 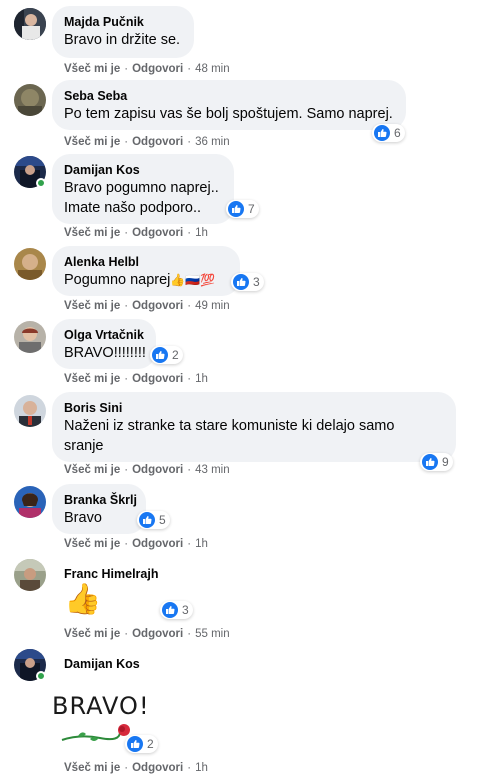 I want to click on sticker-text: BRAVO!, so click(x=101, y=706).